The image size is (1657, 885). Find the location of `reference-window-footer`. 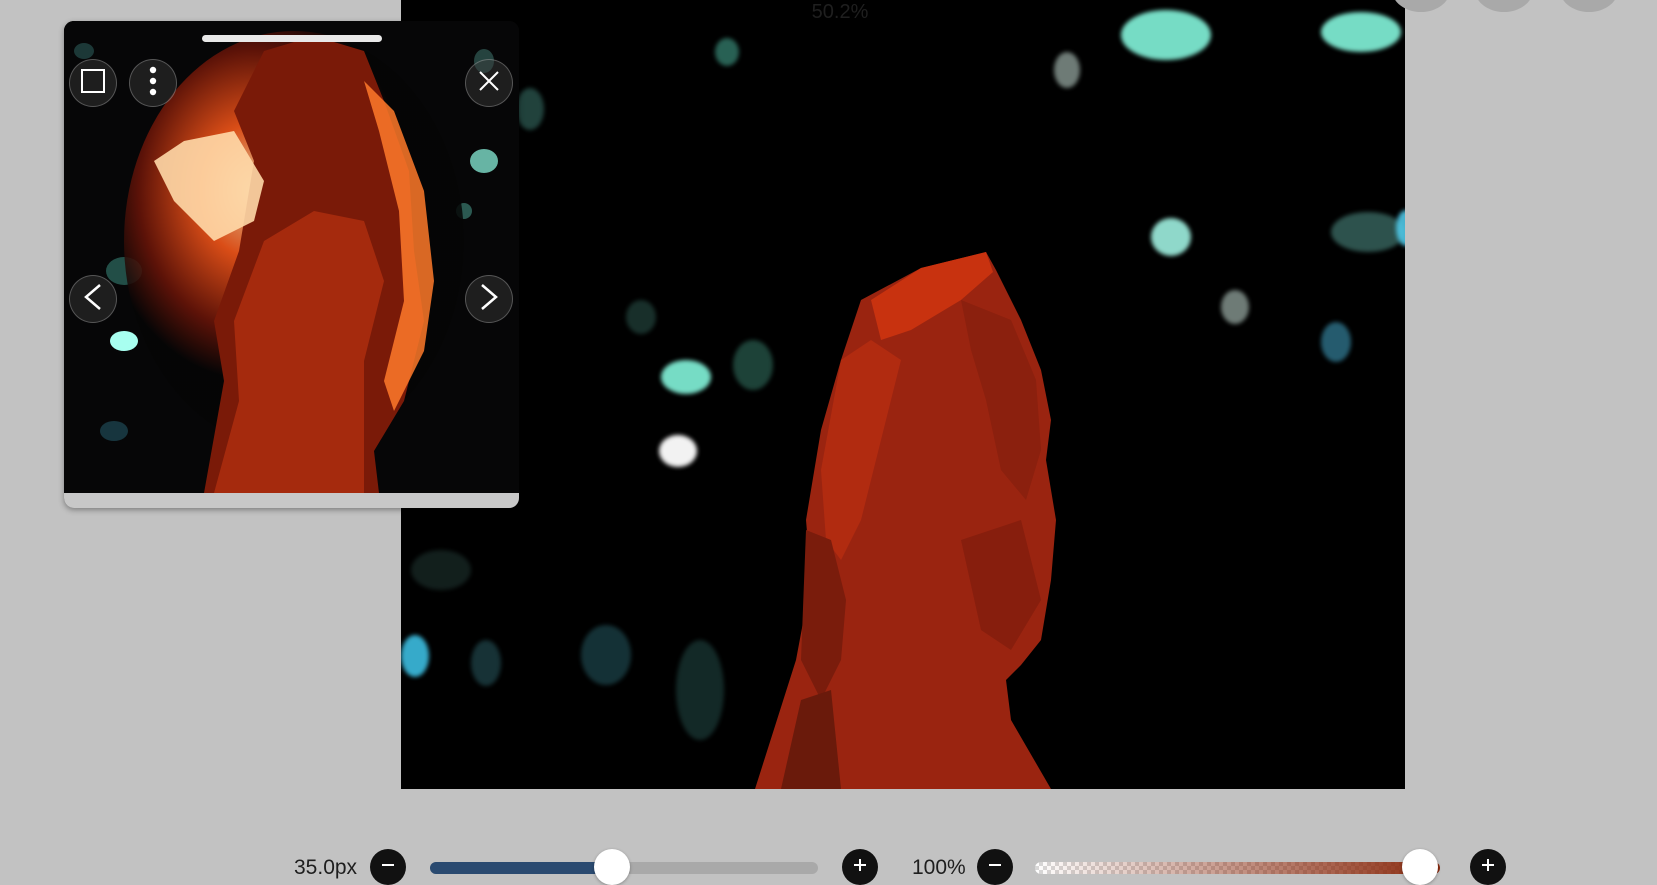

reference-window-footer is located at coordinates (291, 500).